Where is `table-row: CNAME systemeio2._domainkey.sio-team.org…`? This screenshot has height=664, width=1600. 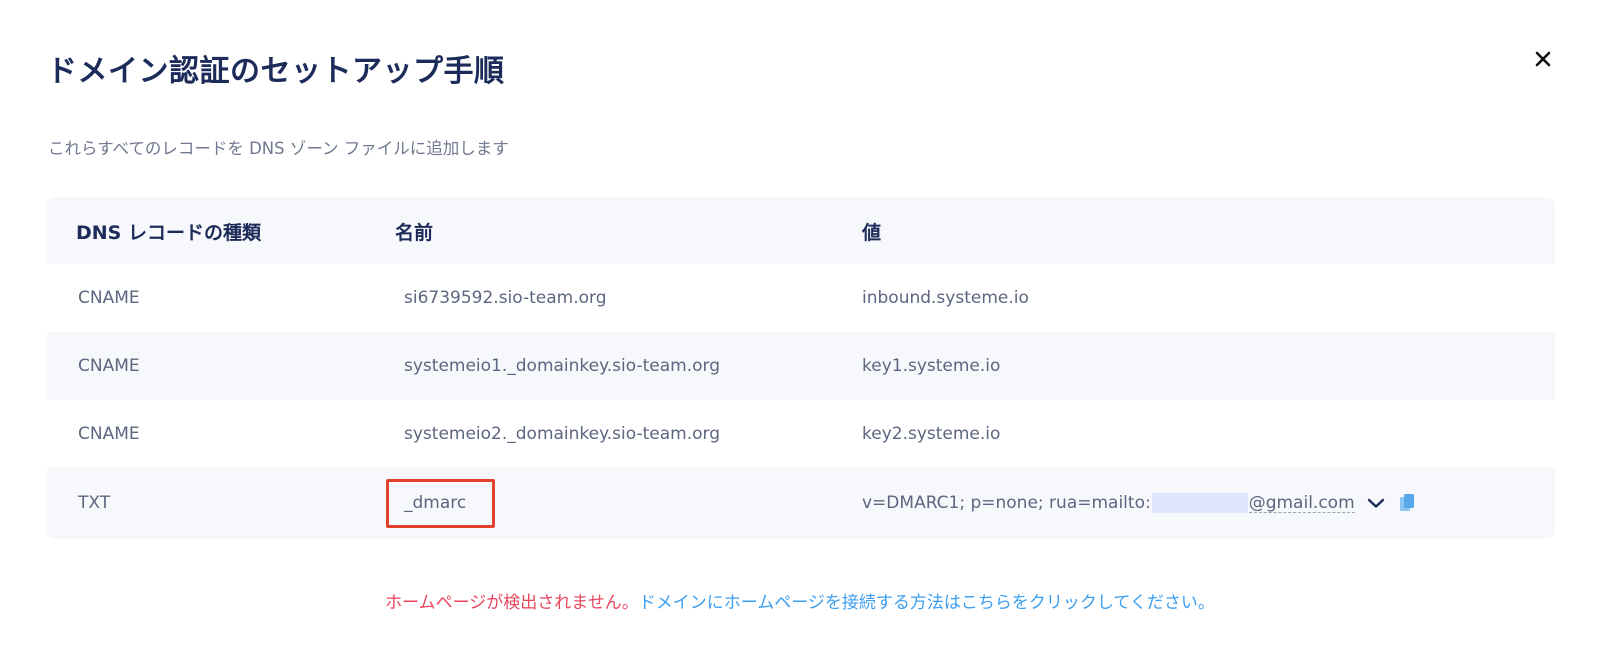 table-row: CNAME systemeio2._domainkey.sio-team.org… is located at coordinates (801, 434).